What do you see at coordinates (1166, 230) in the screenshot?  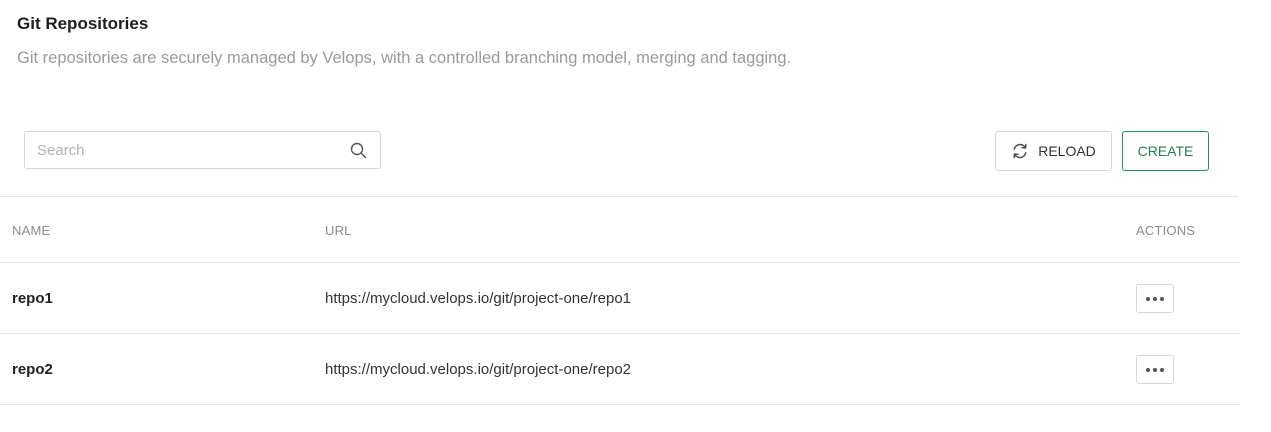 I see `column-header-actions: ACTIONS` at bounding box center [1166, 230].